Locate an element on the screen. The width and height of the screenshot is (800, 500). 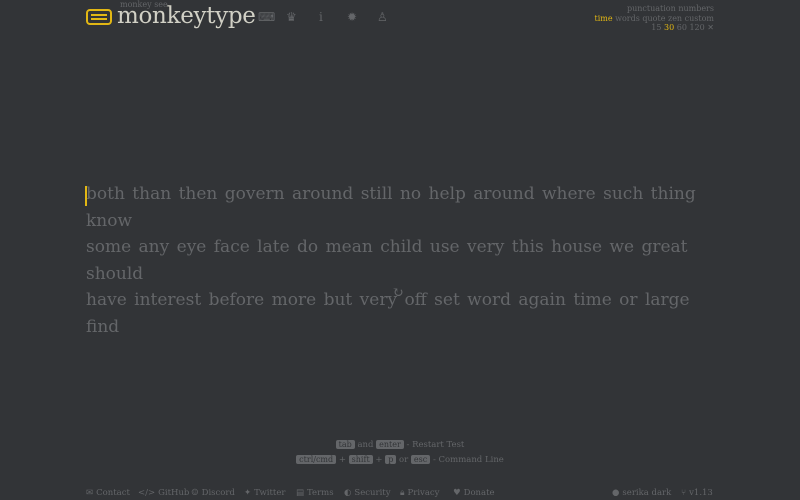
numbers-toggle: numbers is located at coordinates (696, 8).